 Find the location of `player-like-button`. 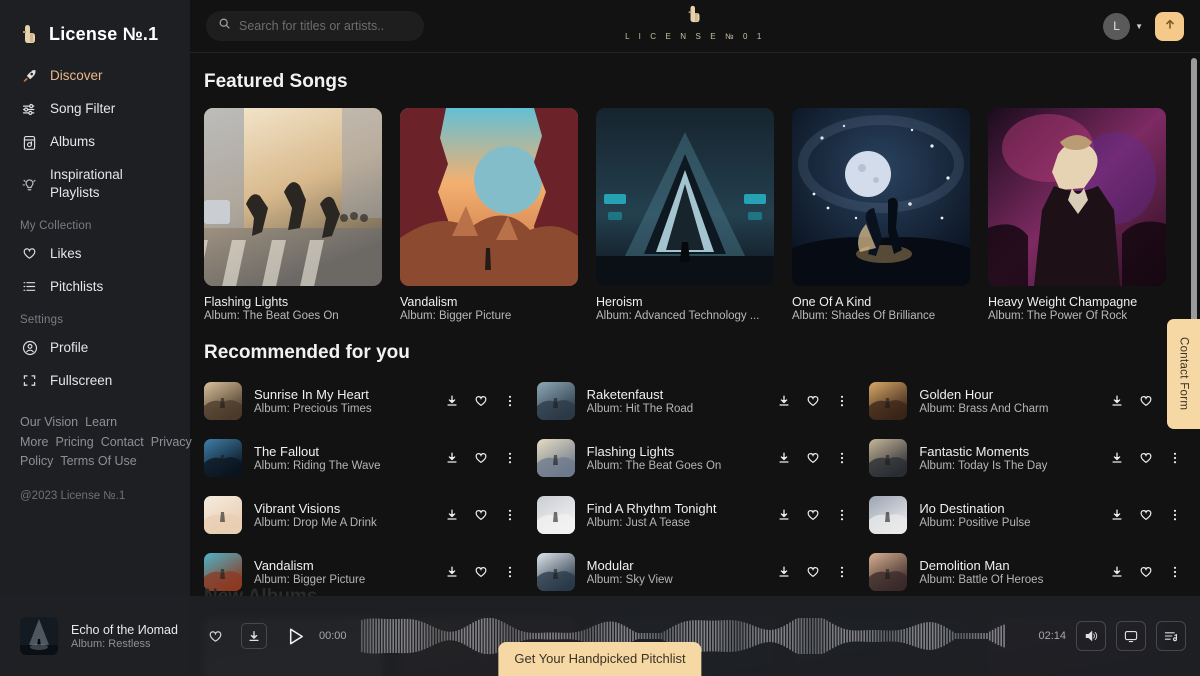

player-like-button is located at coordinates (215, 636).